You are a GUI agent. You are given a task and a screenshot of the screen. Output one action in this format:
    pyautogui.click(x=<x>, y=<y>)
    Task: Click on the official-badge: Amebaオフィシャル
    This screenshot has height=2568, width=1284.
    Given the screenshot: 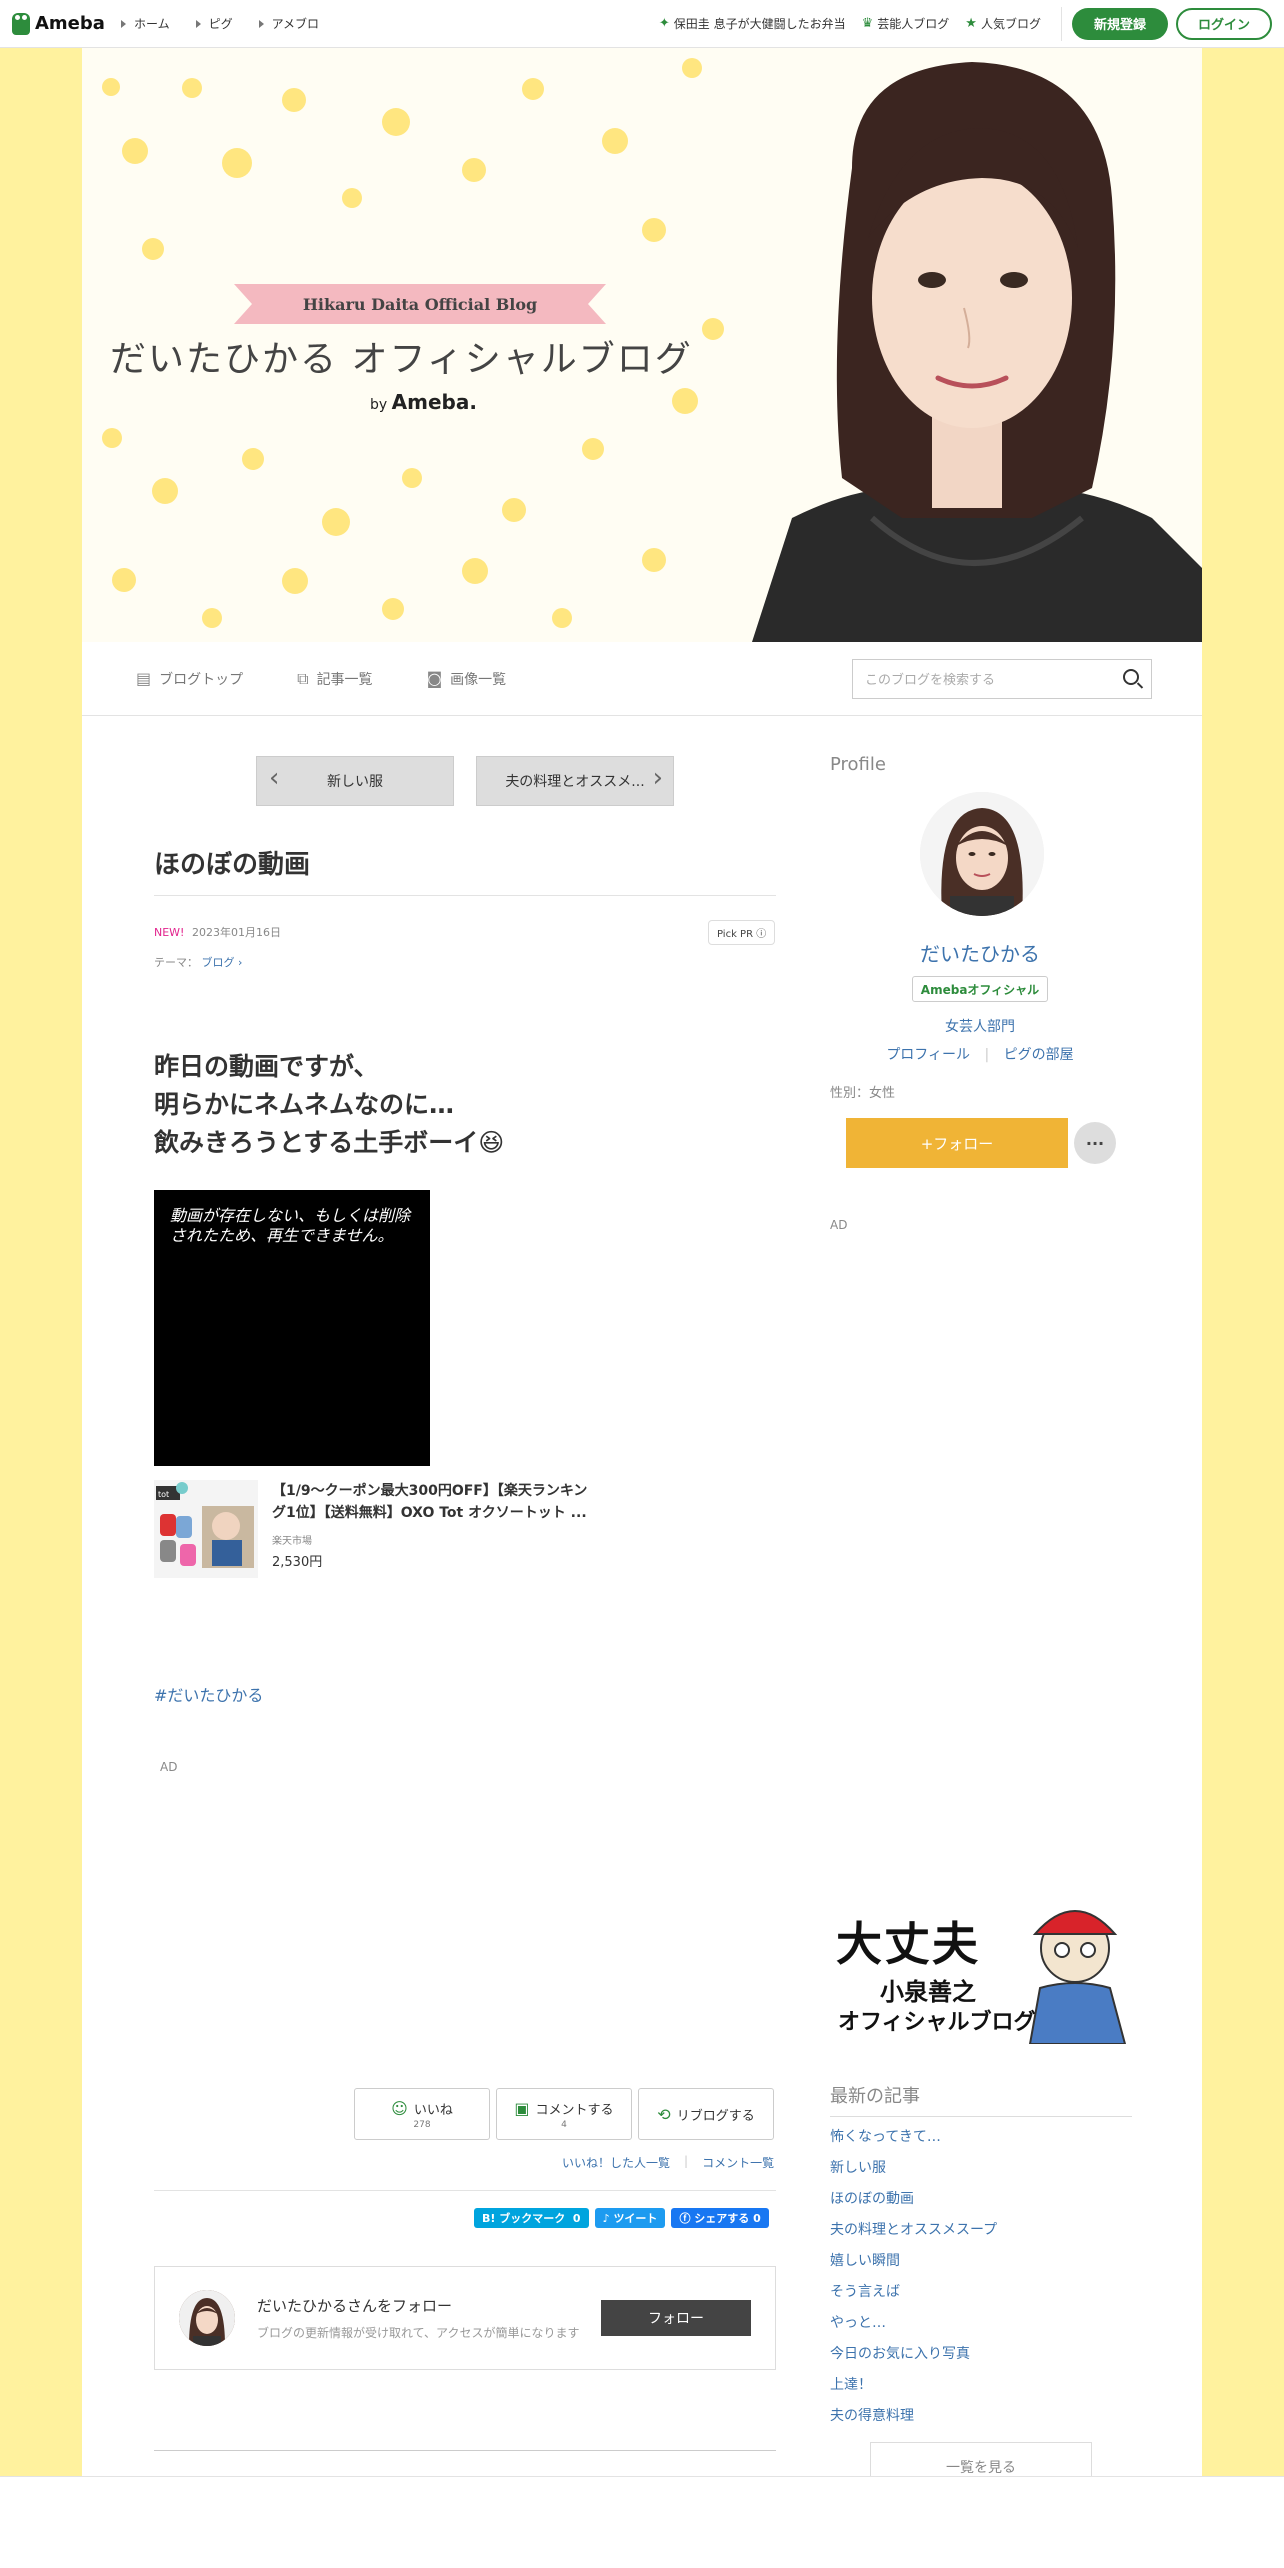 What is the action you would take?
    pyautogui.click(x=980, y=989)
    